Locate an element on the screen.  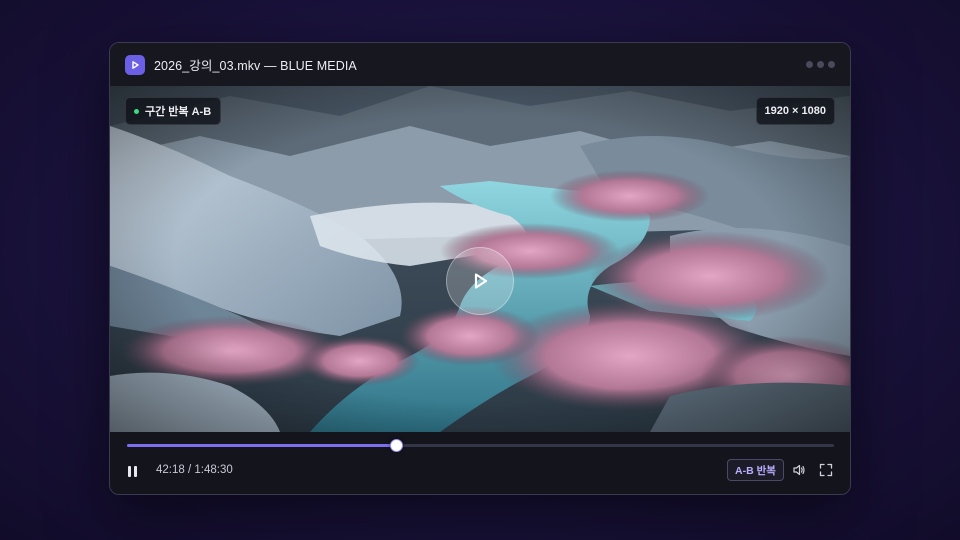
center-play-button is located at coordinates (480, 281).